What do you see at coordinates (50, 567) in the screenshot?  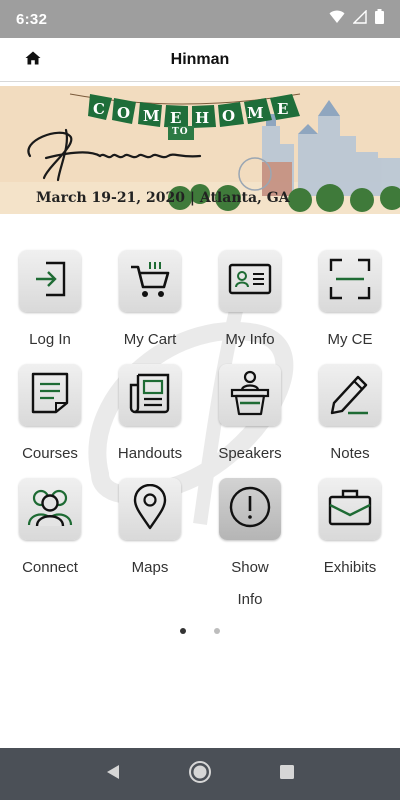 I see `tile-label: Connect` at bounding box center [50, 567].